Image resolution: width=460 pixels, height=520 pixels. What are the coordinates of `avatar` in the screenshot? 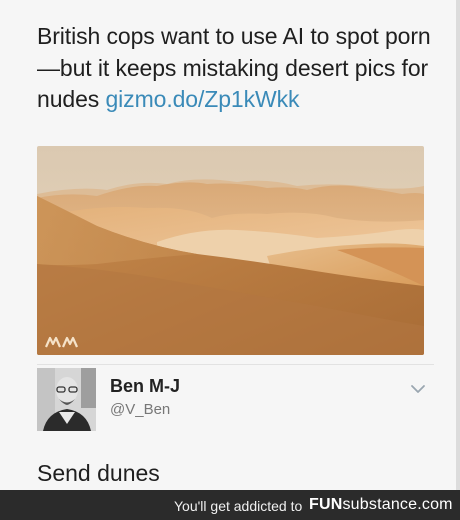 It's located at (66, 399).